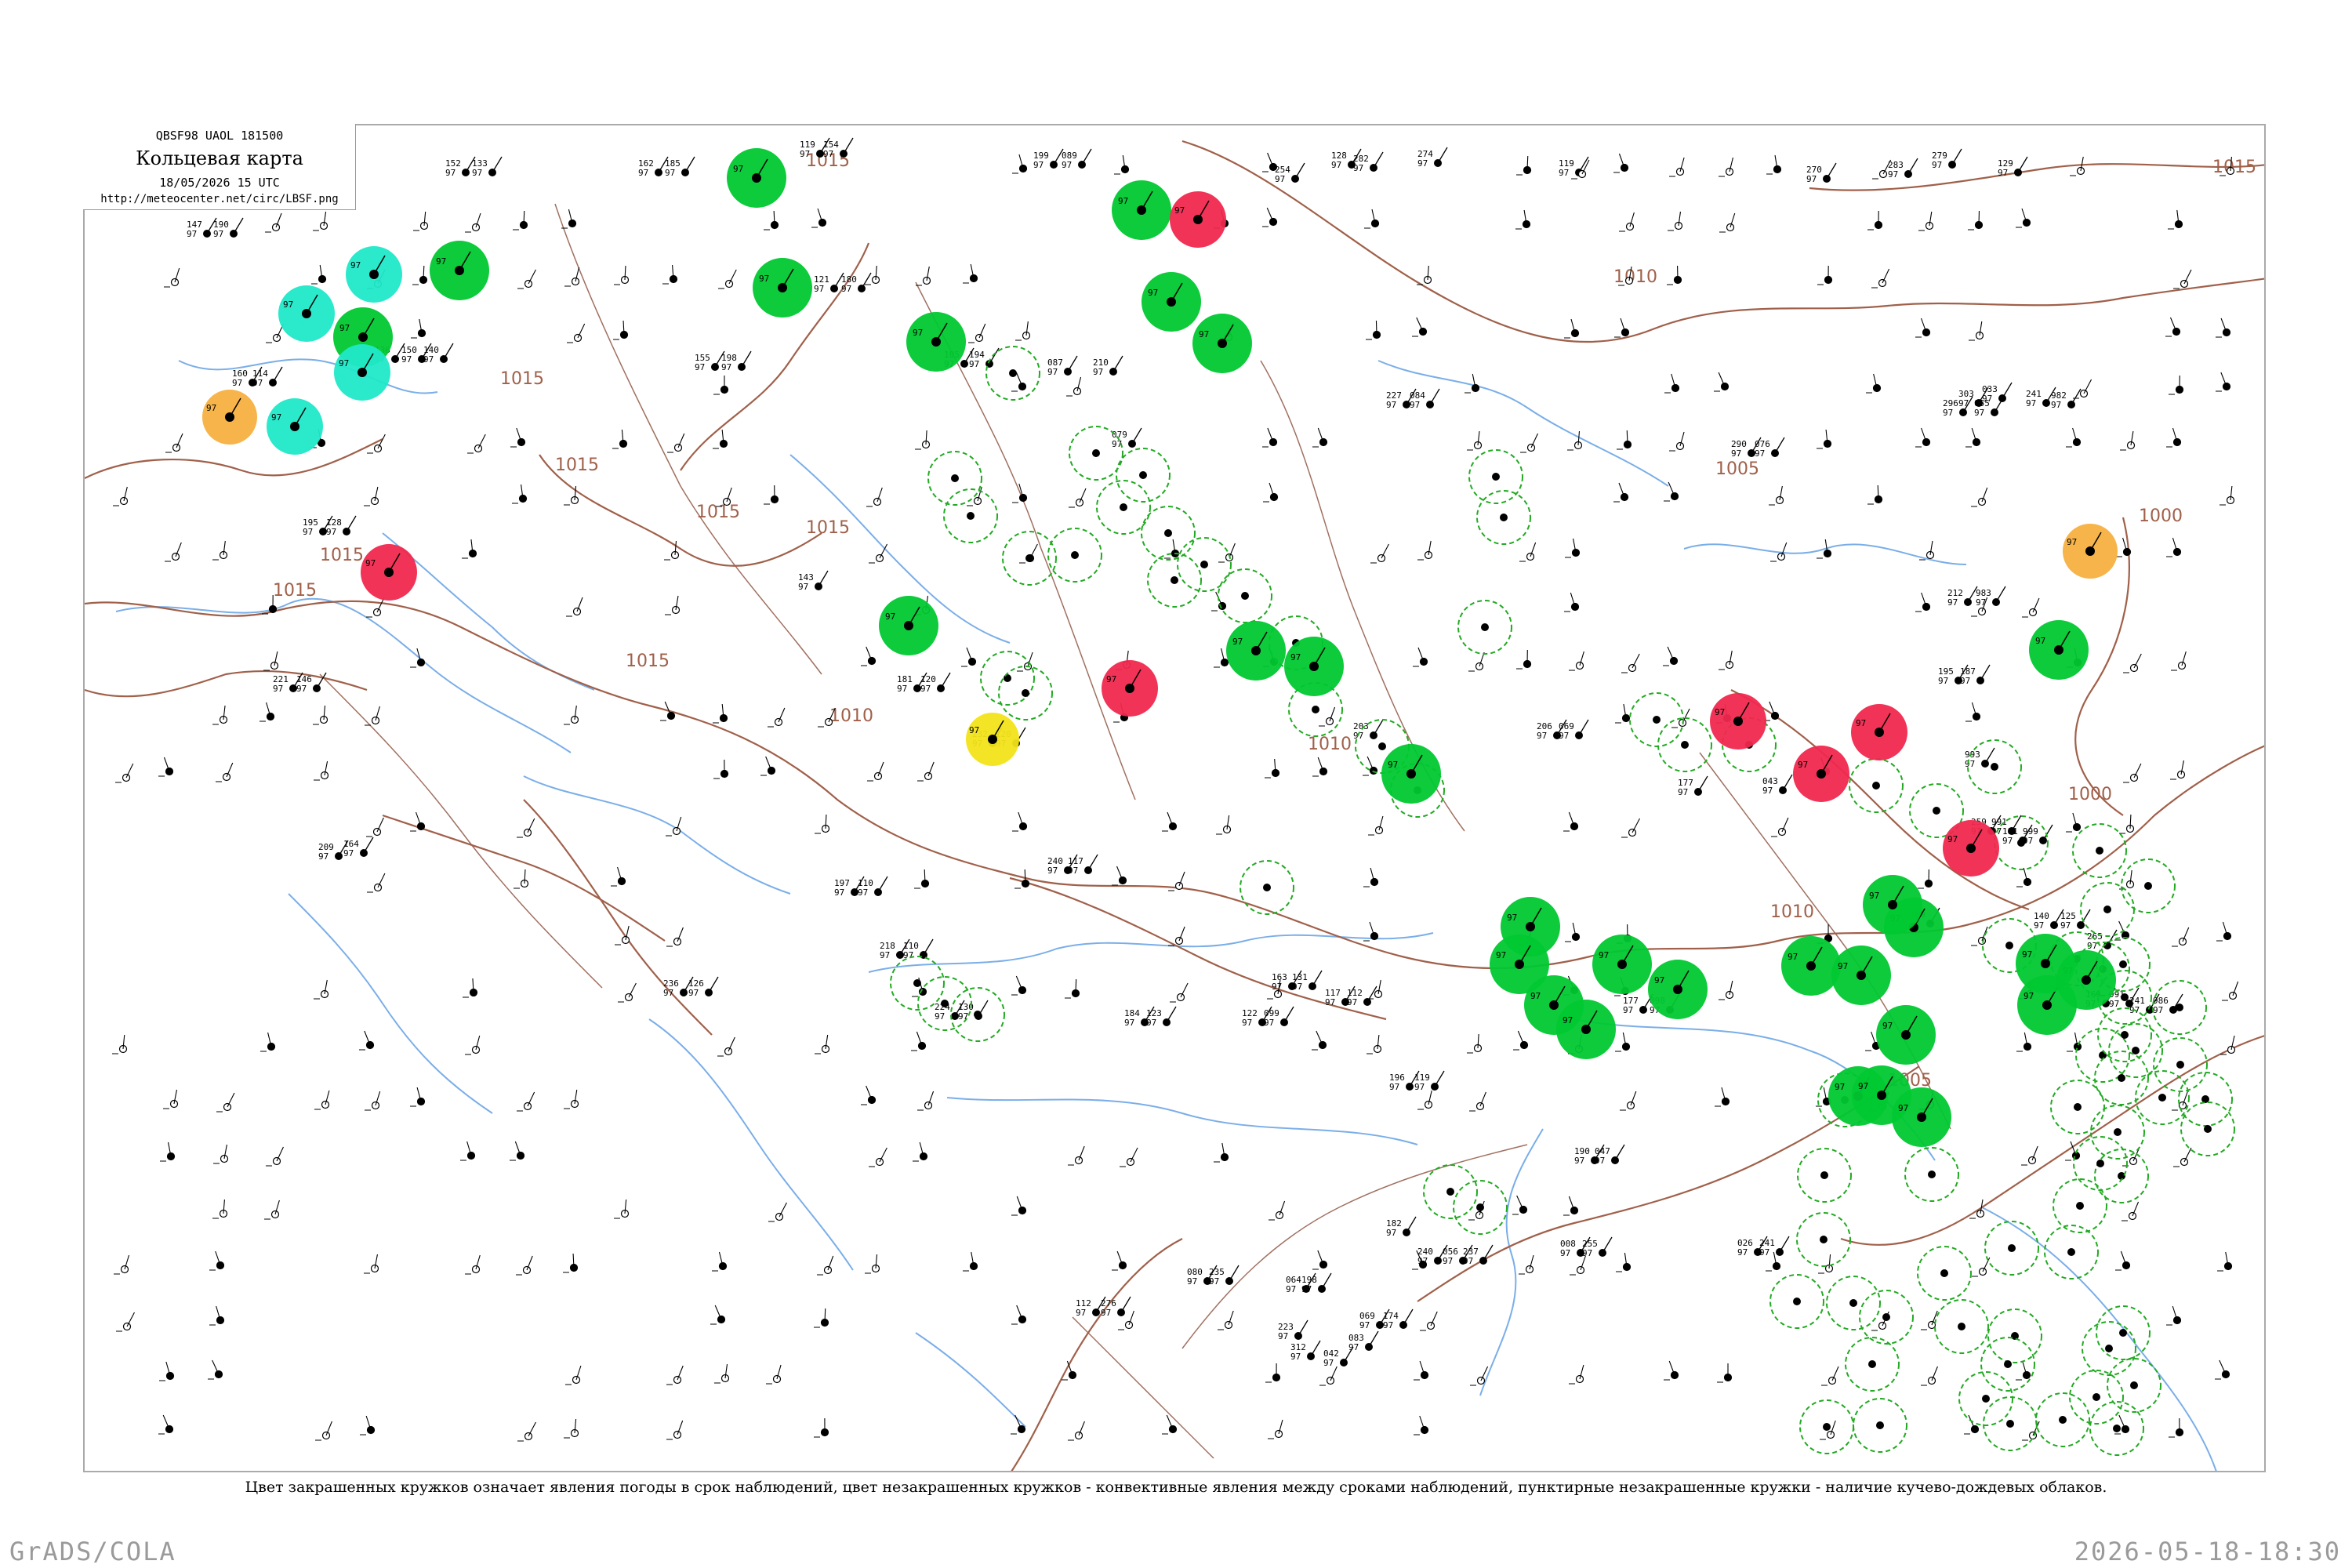  Describe the element at coordinates (1224, 1276) in the screenshot. I see `station-plot: 23597` at that location.